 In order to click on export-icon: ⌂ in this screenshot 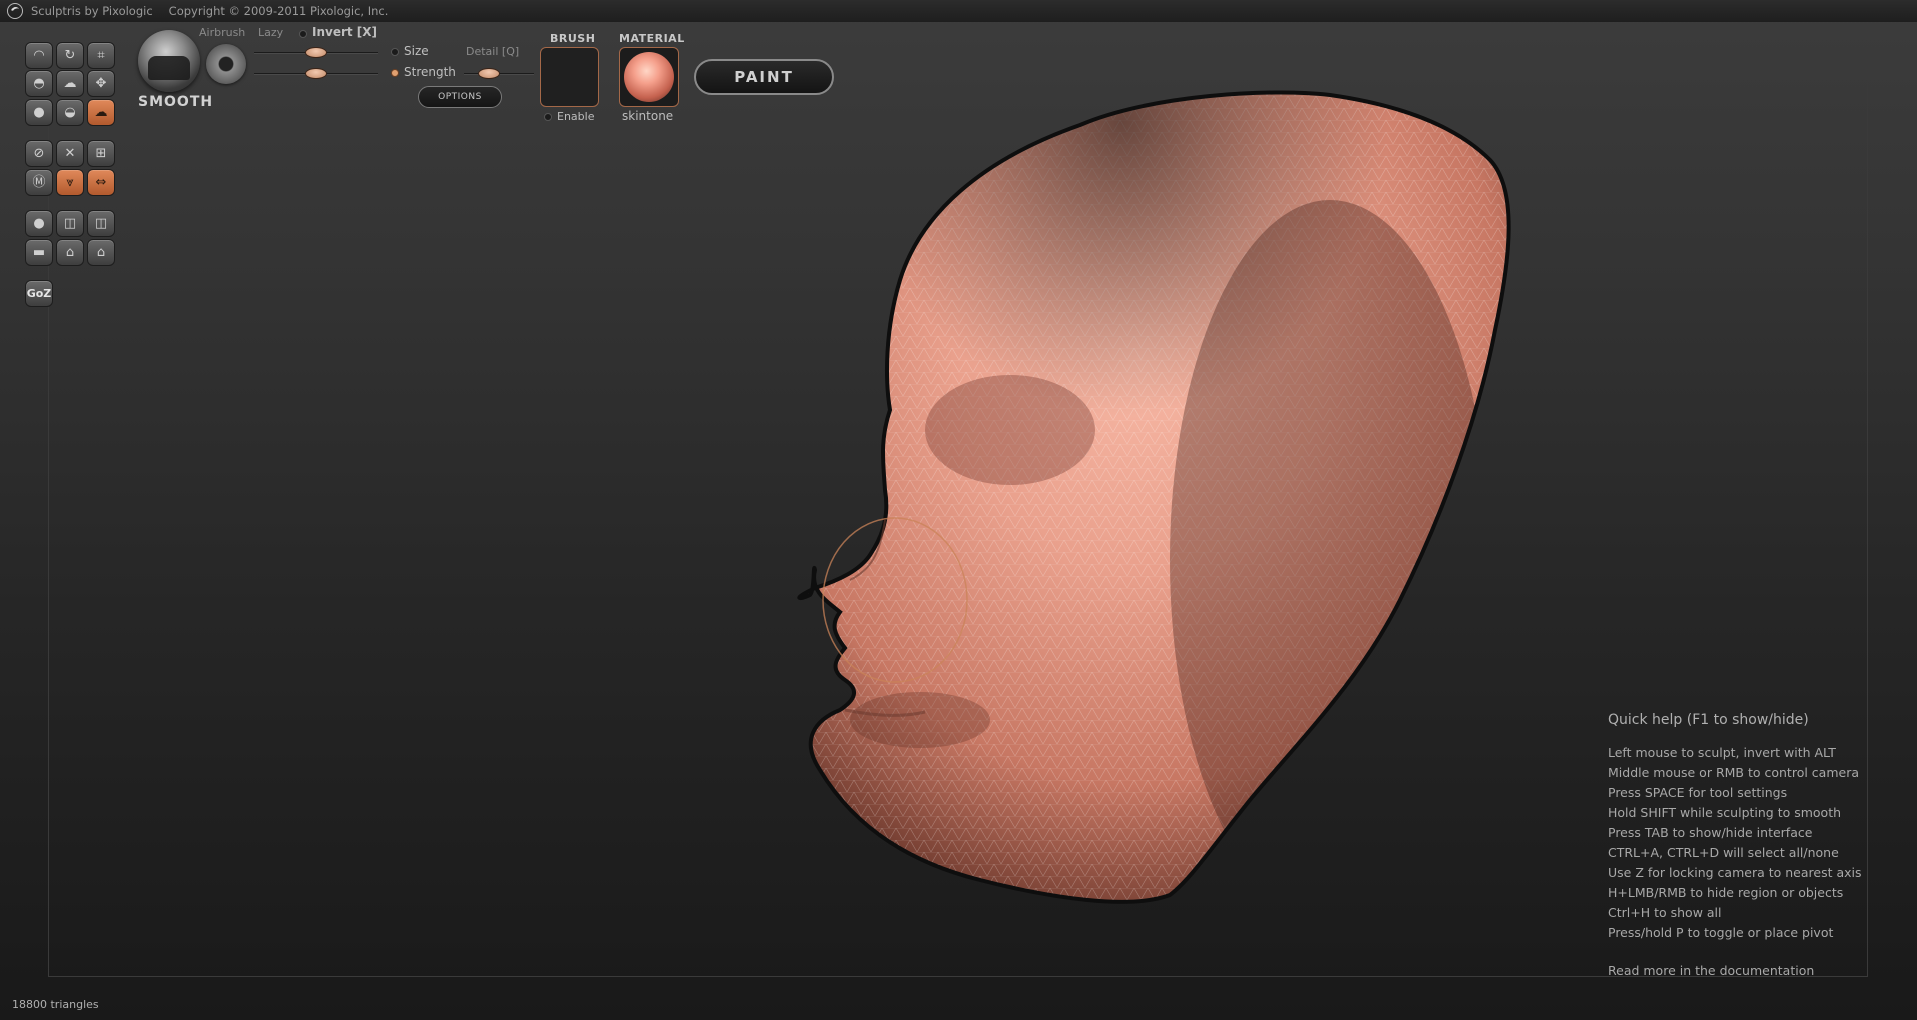, I will do `click(101, 252)`.